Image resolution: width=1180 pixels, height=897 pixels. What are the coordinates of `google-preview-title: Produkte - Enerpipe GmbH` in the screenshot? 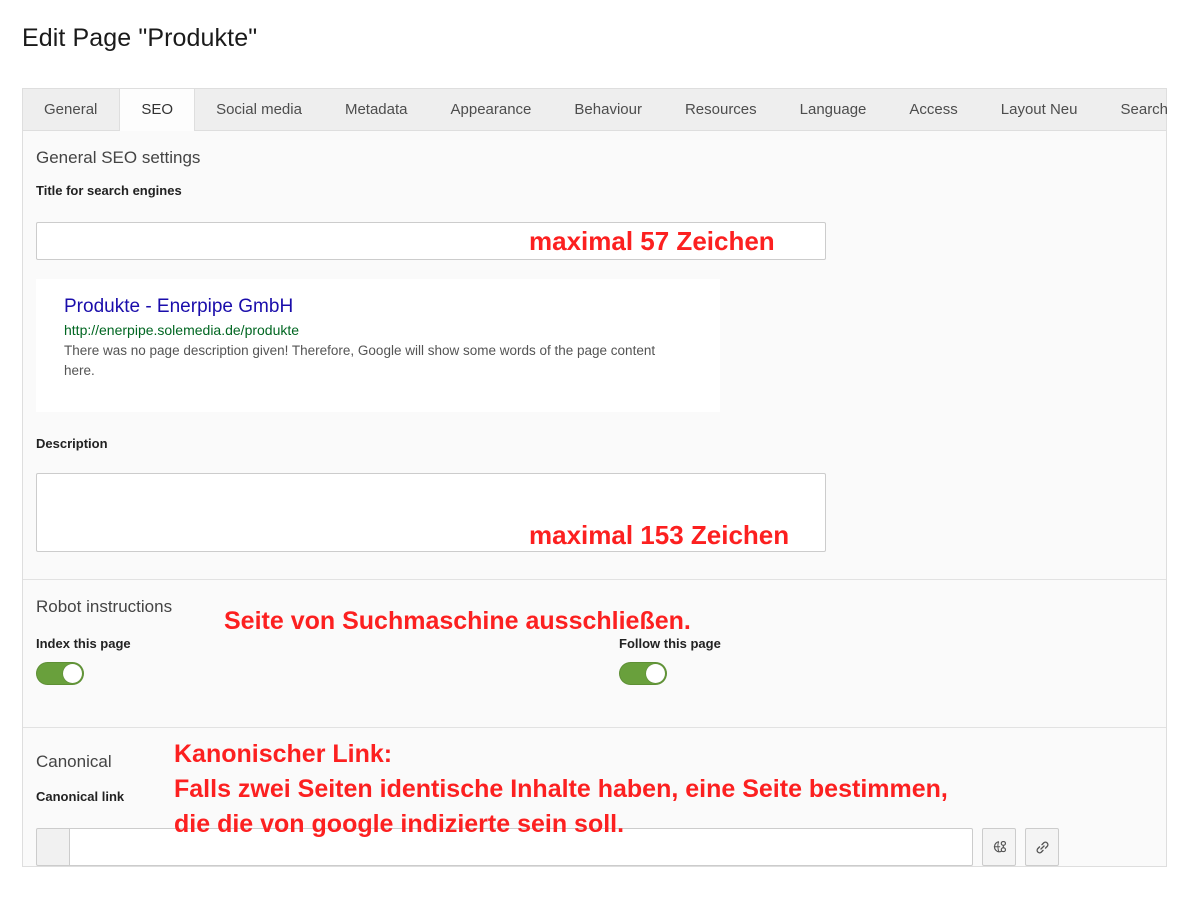 It's located at (179, 306).